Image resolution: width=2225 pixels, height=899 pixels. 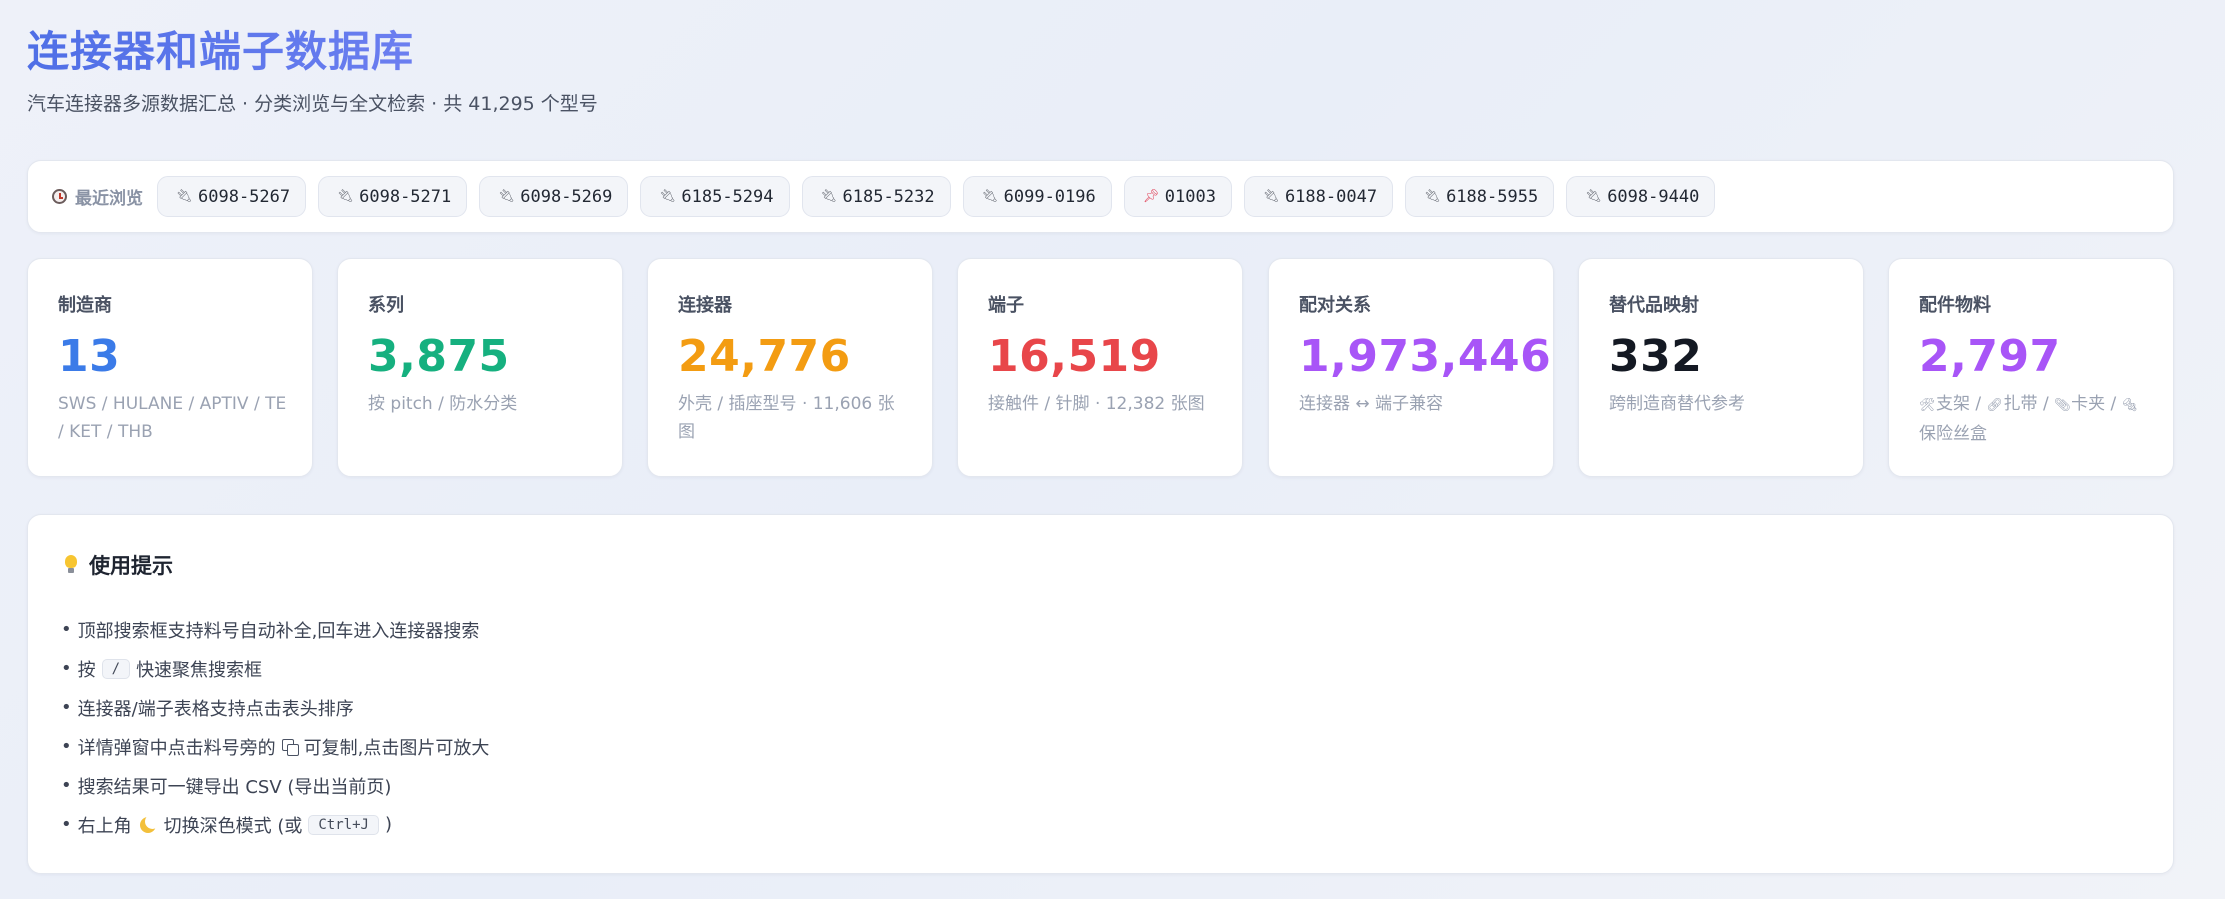 I want to click on stat-value: 2,797, so click(x=1990, y=356).